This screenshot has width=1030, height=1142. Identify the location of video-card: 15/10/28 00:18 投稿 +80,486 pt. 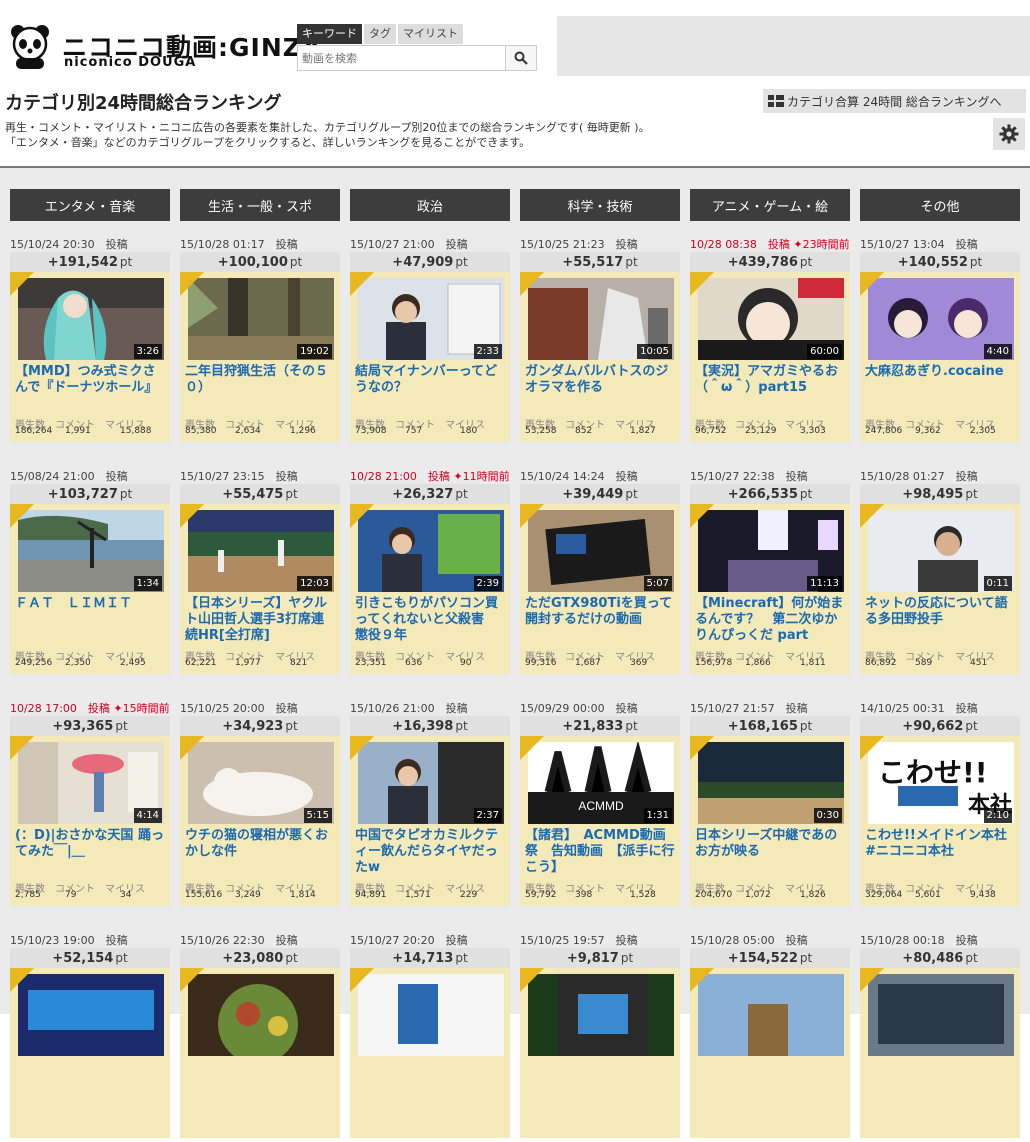
(940, 1037).